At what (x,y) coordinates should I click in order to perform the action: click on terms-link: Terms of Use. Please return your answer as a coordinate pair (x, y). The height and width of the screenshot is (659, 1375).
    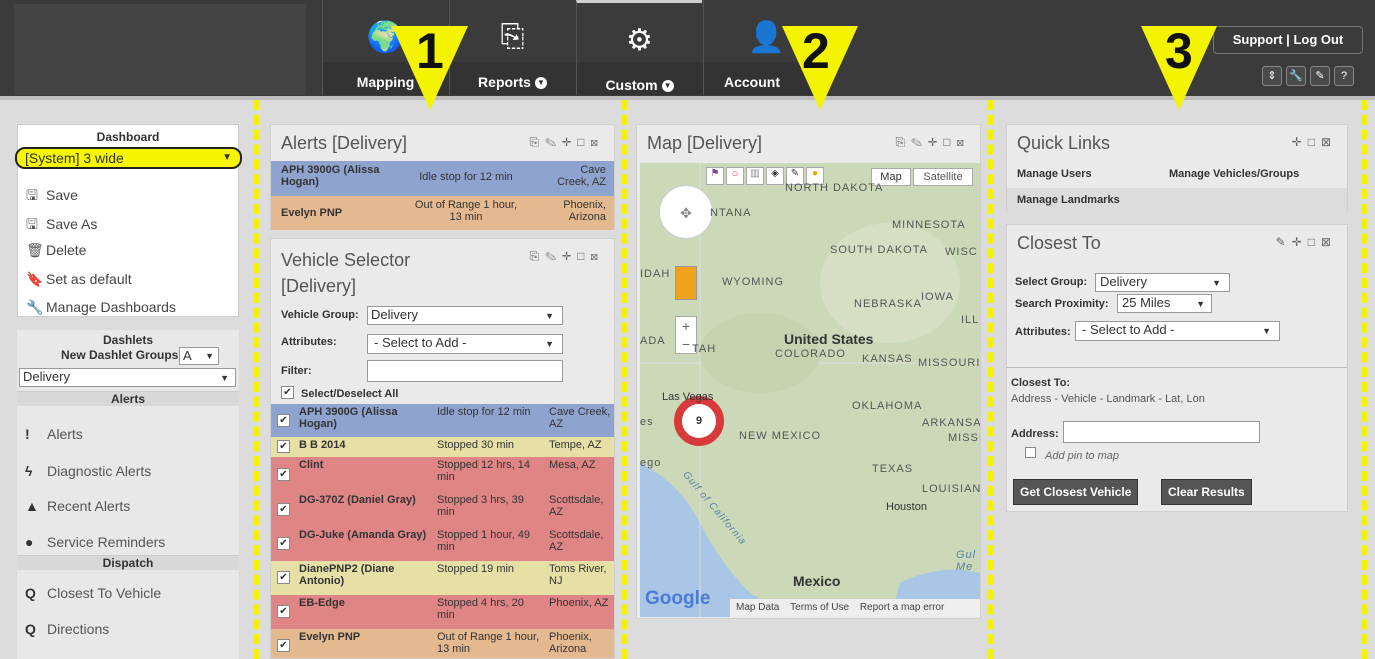
    Looking at the image, I should click on (819, 607).